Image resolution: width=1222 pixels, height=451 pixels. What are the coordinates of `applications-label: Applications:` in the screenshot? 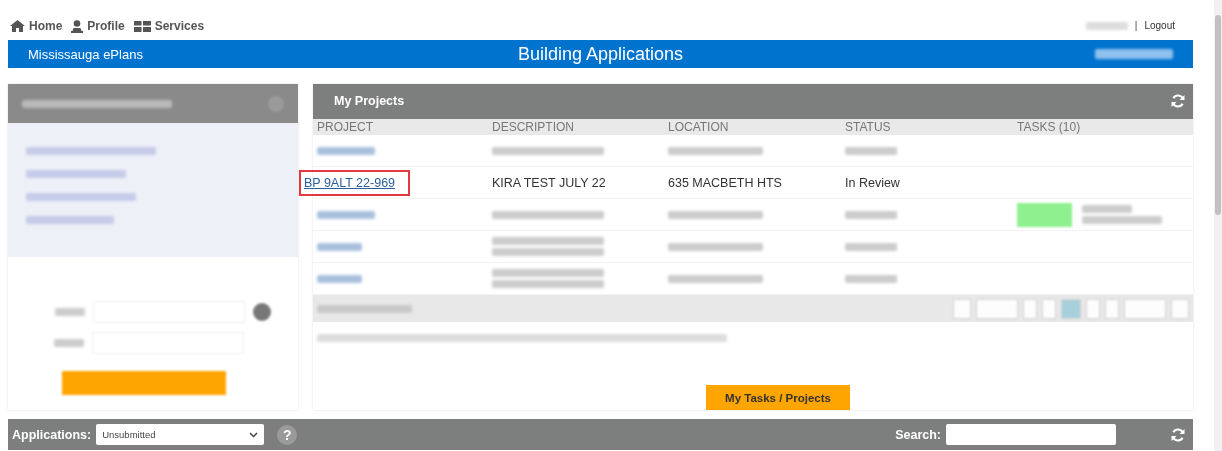 It's located at (52, 434).